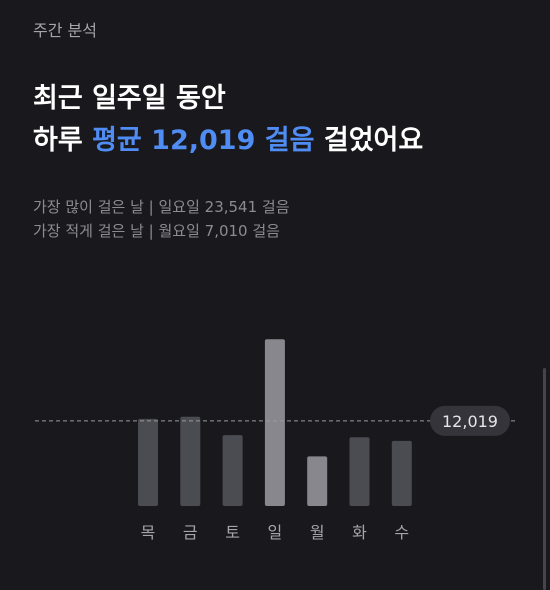 The width and height of the screenshot is (550, 590). Describe the element at coordinates (544, 479) in the screenshot. I see `scrollbar` at that location.